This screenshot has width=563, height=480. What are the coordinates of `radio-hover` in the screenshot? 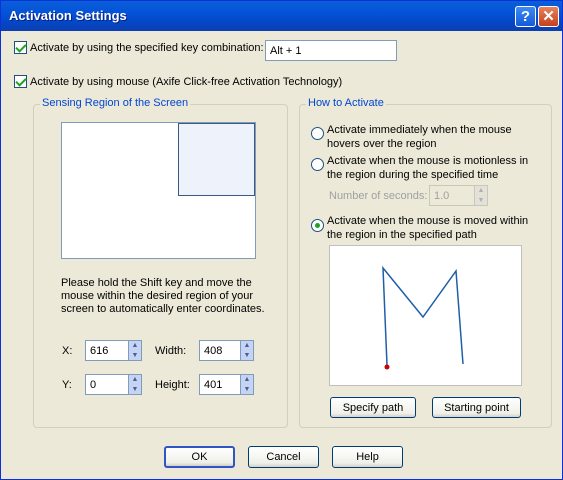 It's located at (317, 133).